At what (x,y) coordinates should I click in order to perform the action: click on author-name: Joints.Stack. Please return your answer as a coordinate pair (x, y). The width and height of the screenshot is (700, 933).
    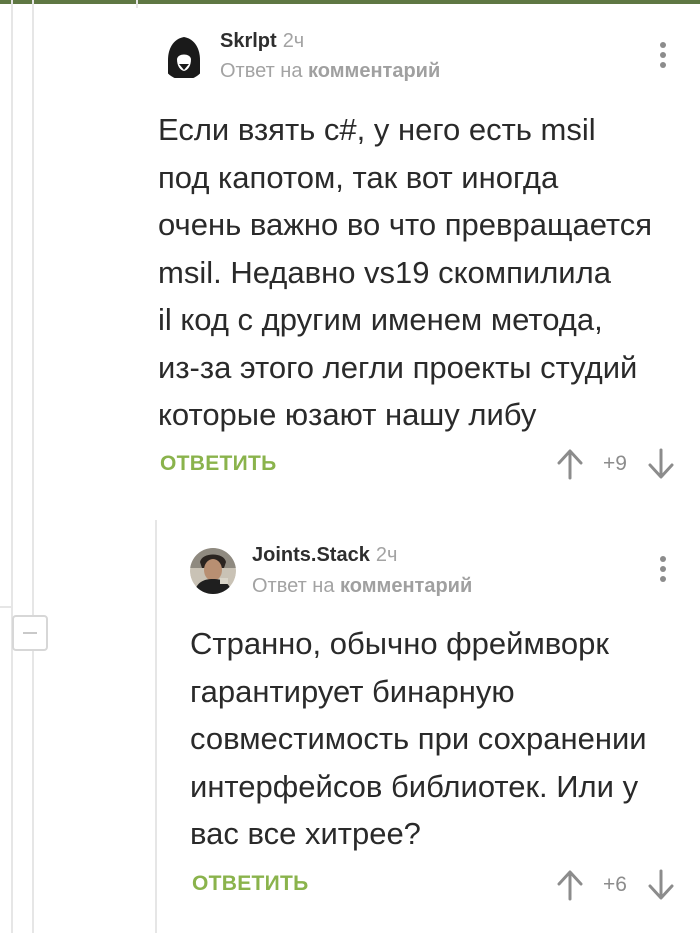
    Looking at the image, I should click on (311, 555).